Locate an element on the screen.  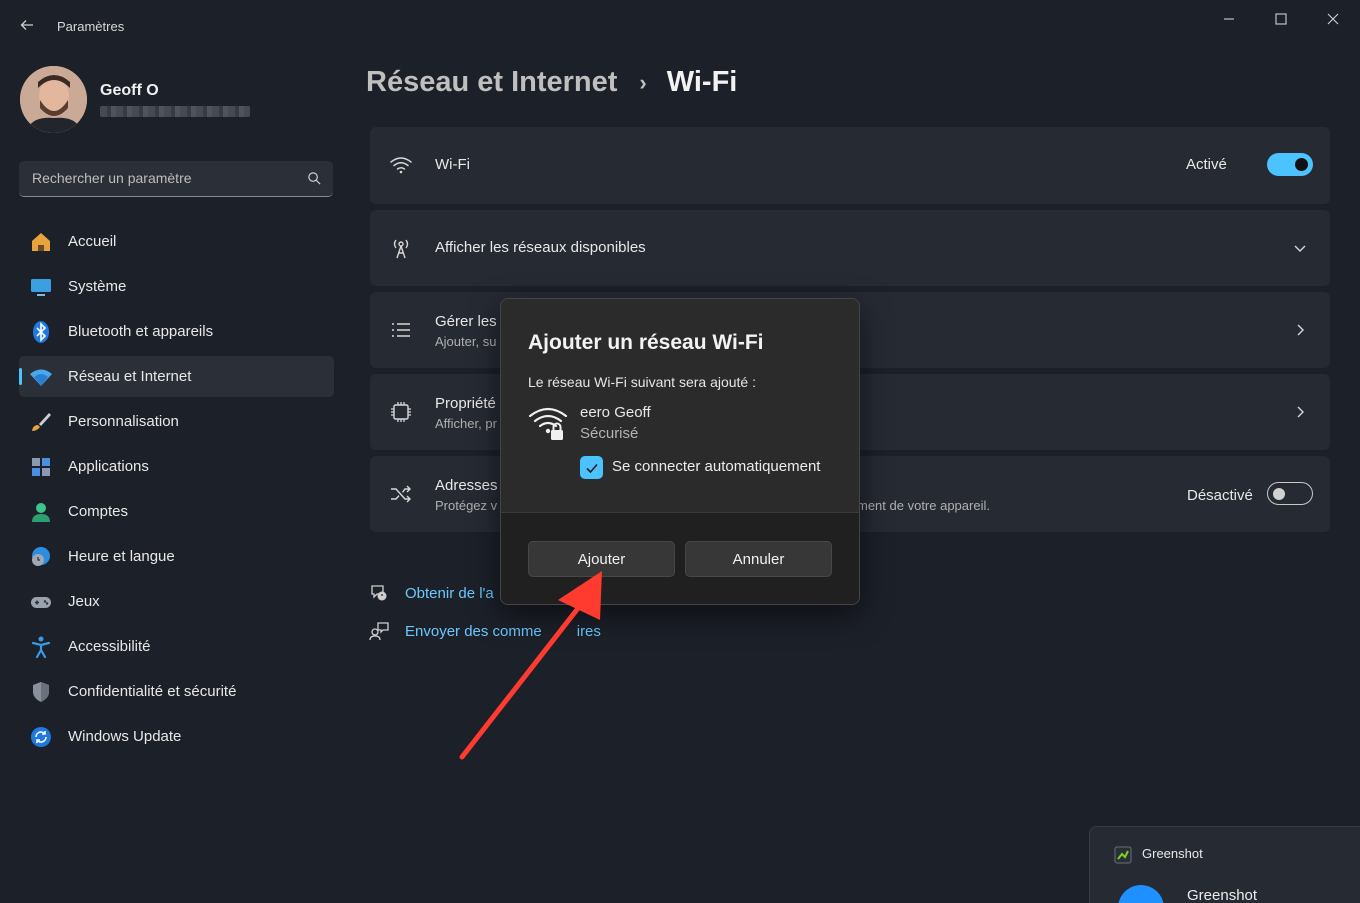
wifi-secured-icon is located at coordinates (548, 423).